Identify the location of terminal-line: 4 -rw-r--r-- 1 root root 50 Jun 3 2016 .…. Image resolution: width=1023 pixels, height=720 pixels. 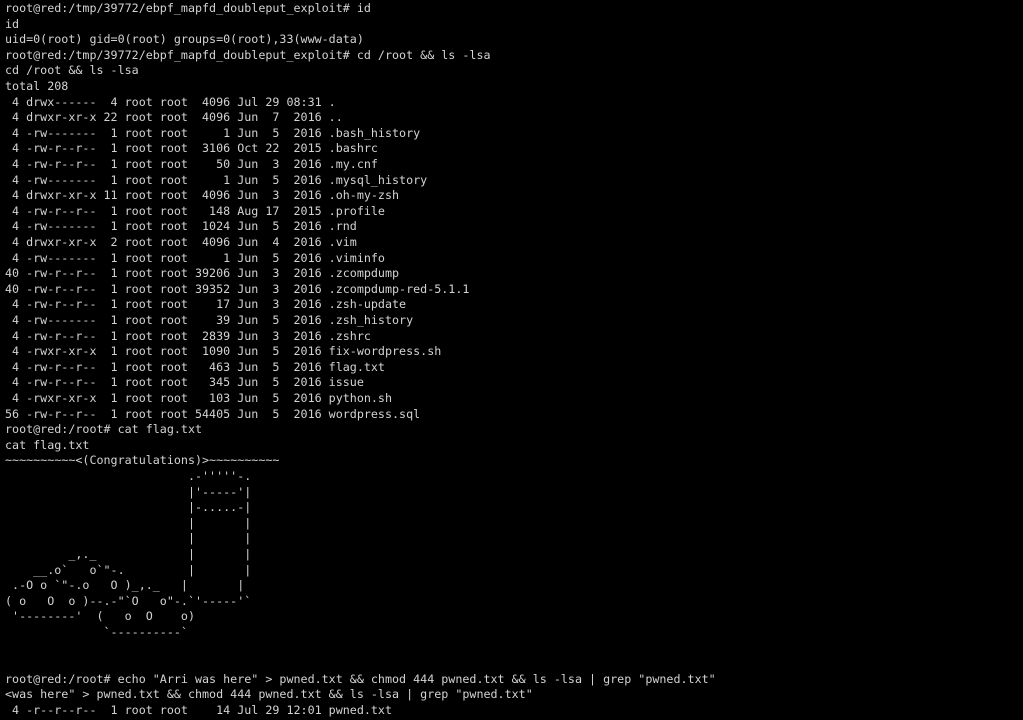
(191, 164).